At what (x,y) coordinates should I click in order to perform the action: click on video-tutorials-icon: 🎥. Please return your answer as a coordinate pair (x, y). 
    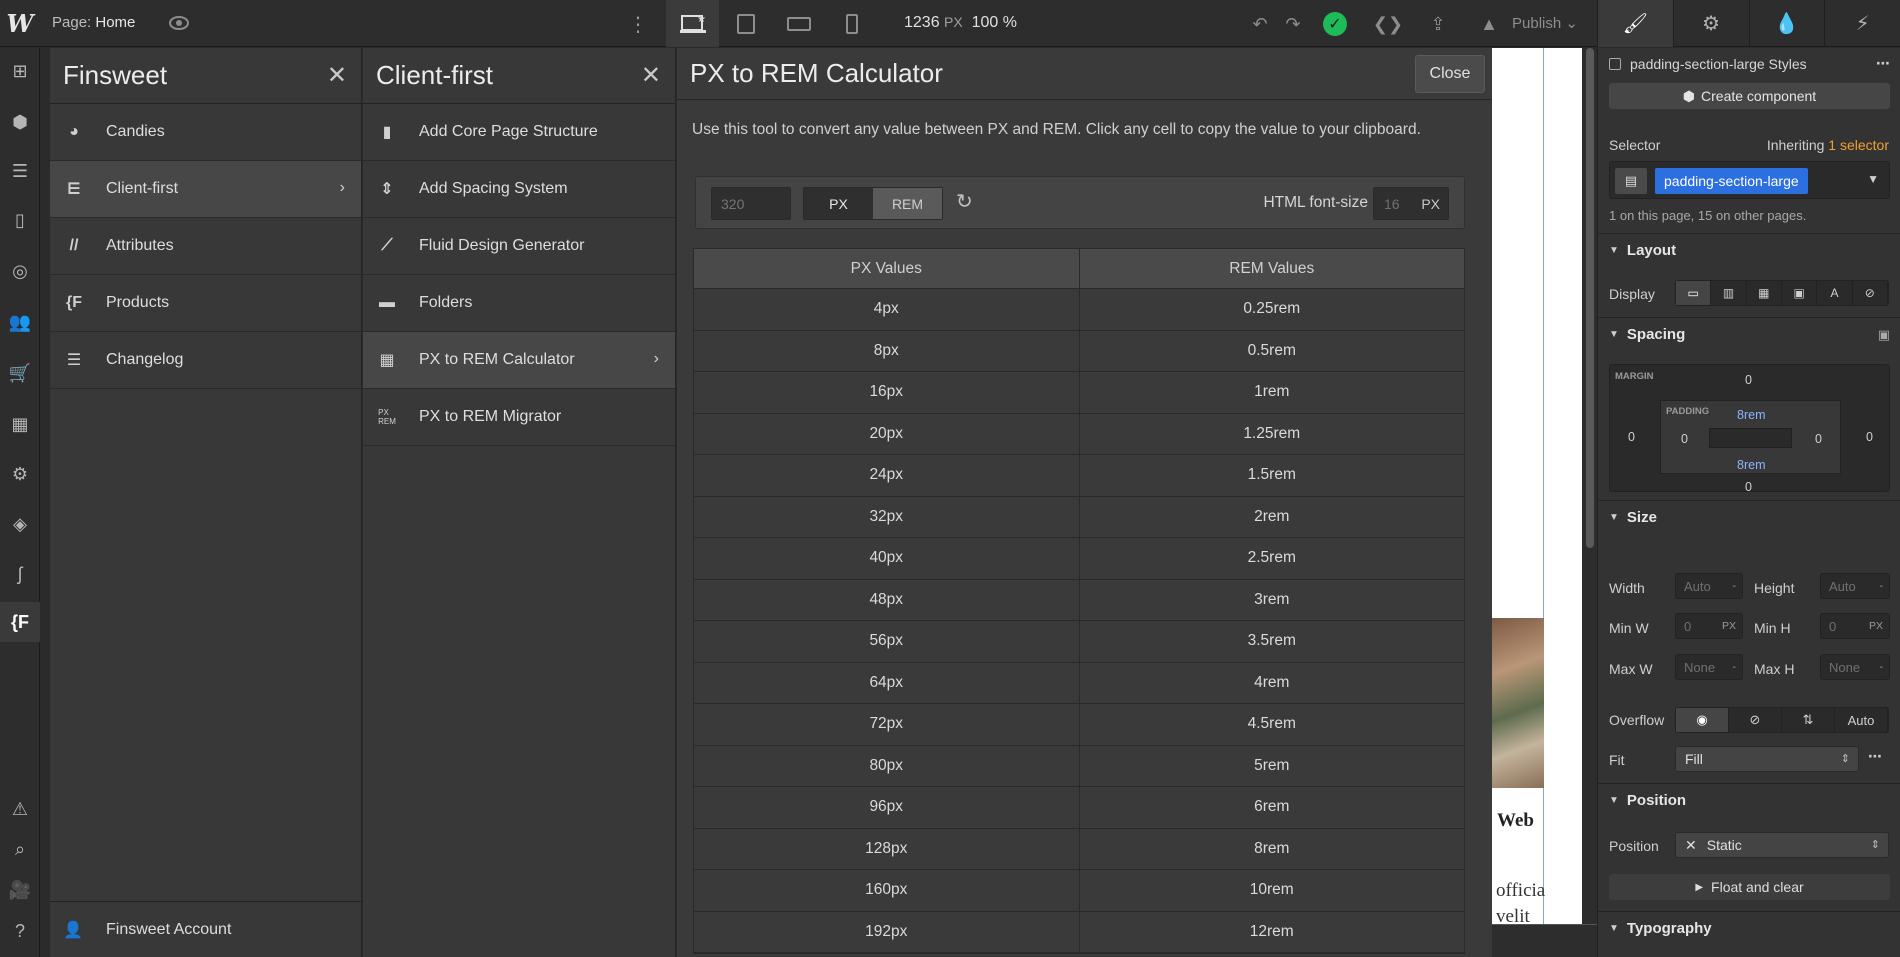
    Looking at the image, I should click on (20, 890).